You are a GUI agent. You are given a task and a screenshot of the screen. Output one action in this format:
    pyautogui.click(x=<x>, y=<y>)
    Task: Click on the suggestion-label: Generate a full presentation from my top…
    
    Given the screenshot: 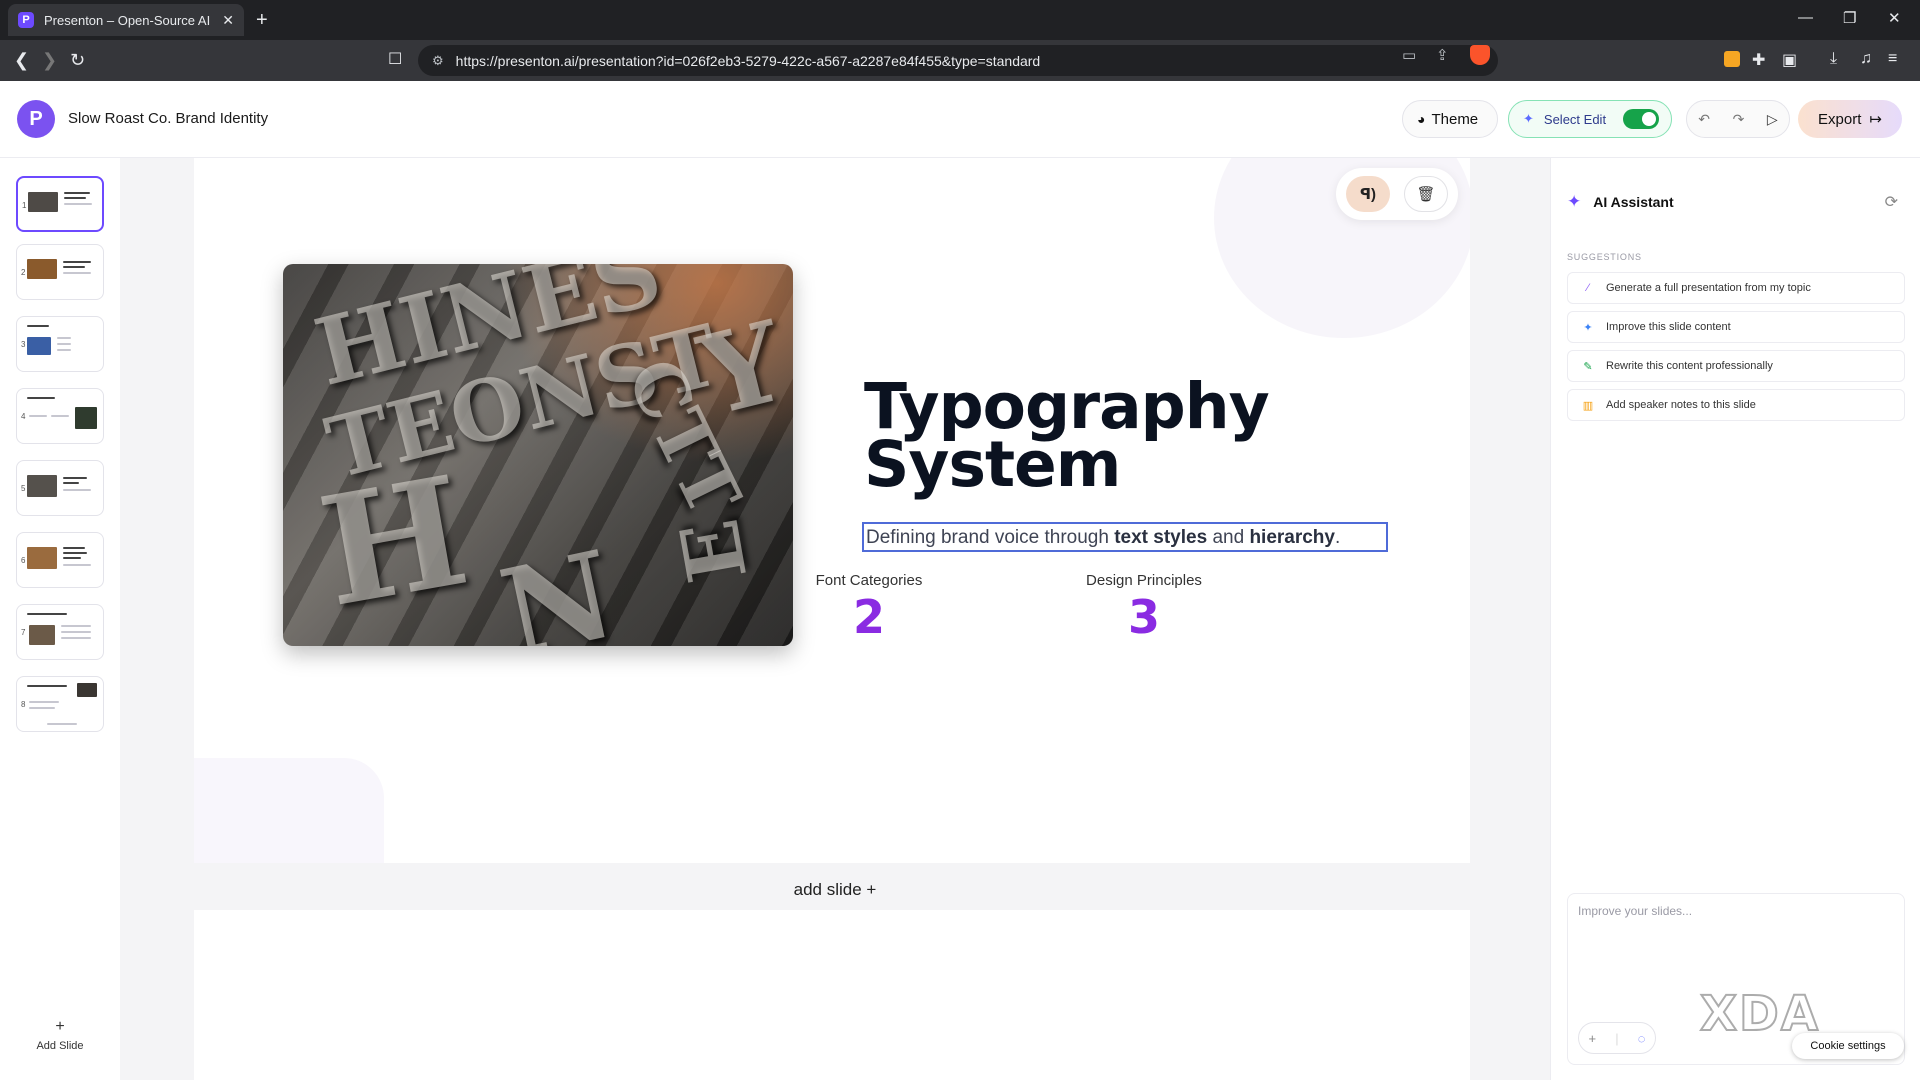 What is the action you would take?
    pyautogui.click(x=1708, y=288)
    